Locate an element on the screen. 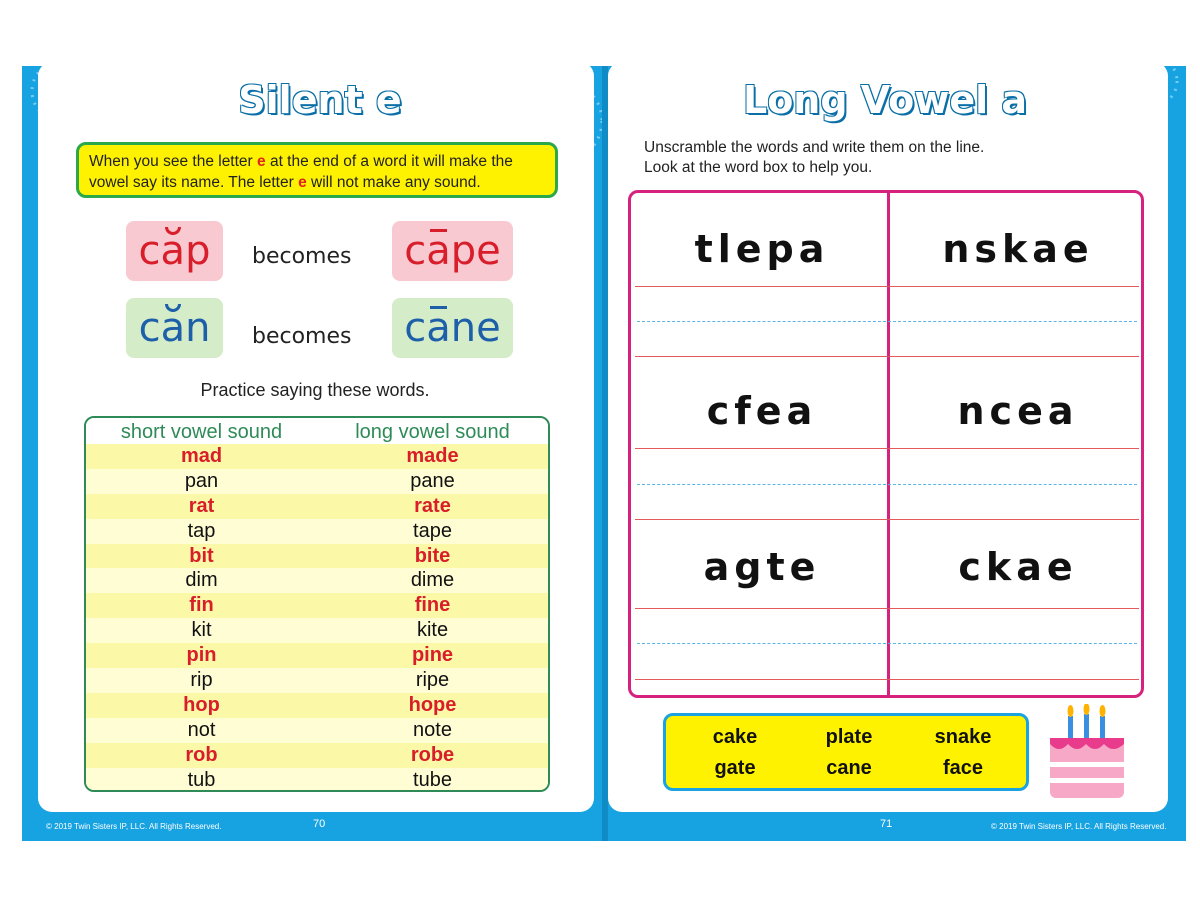 The width and height of the screenshot is (1200, 900). word-box-item: face is located at coordinates (963, 768).